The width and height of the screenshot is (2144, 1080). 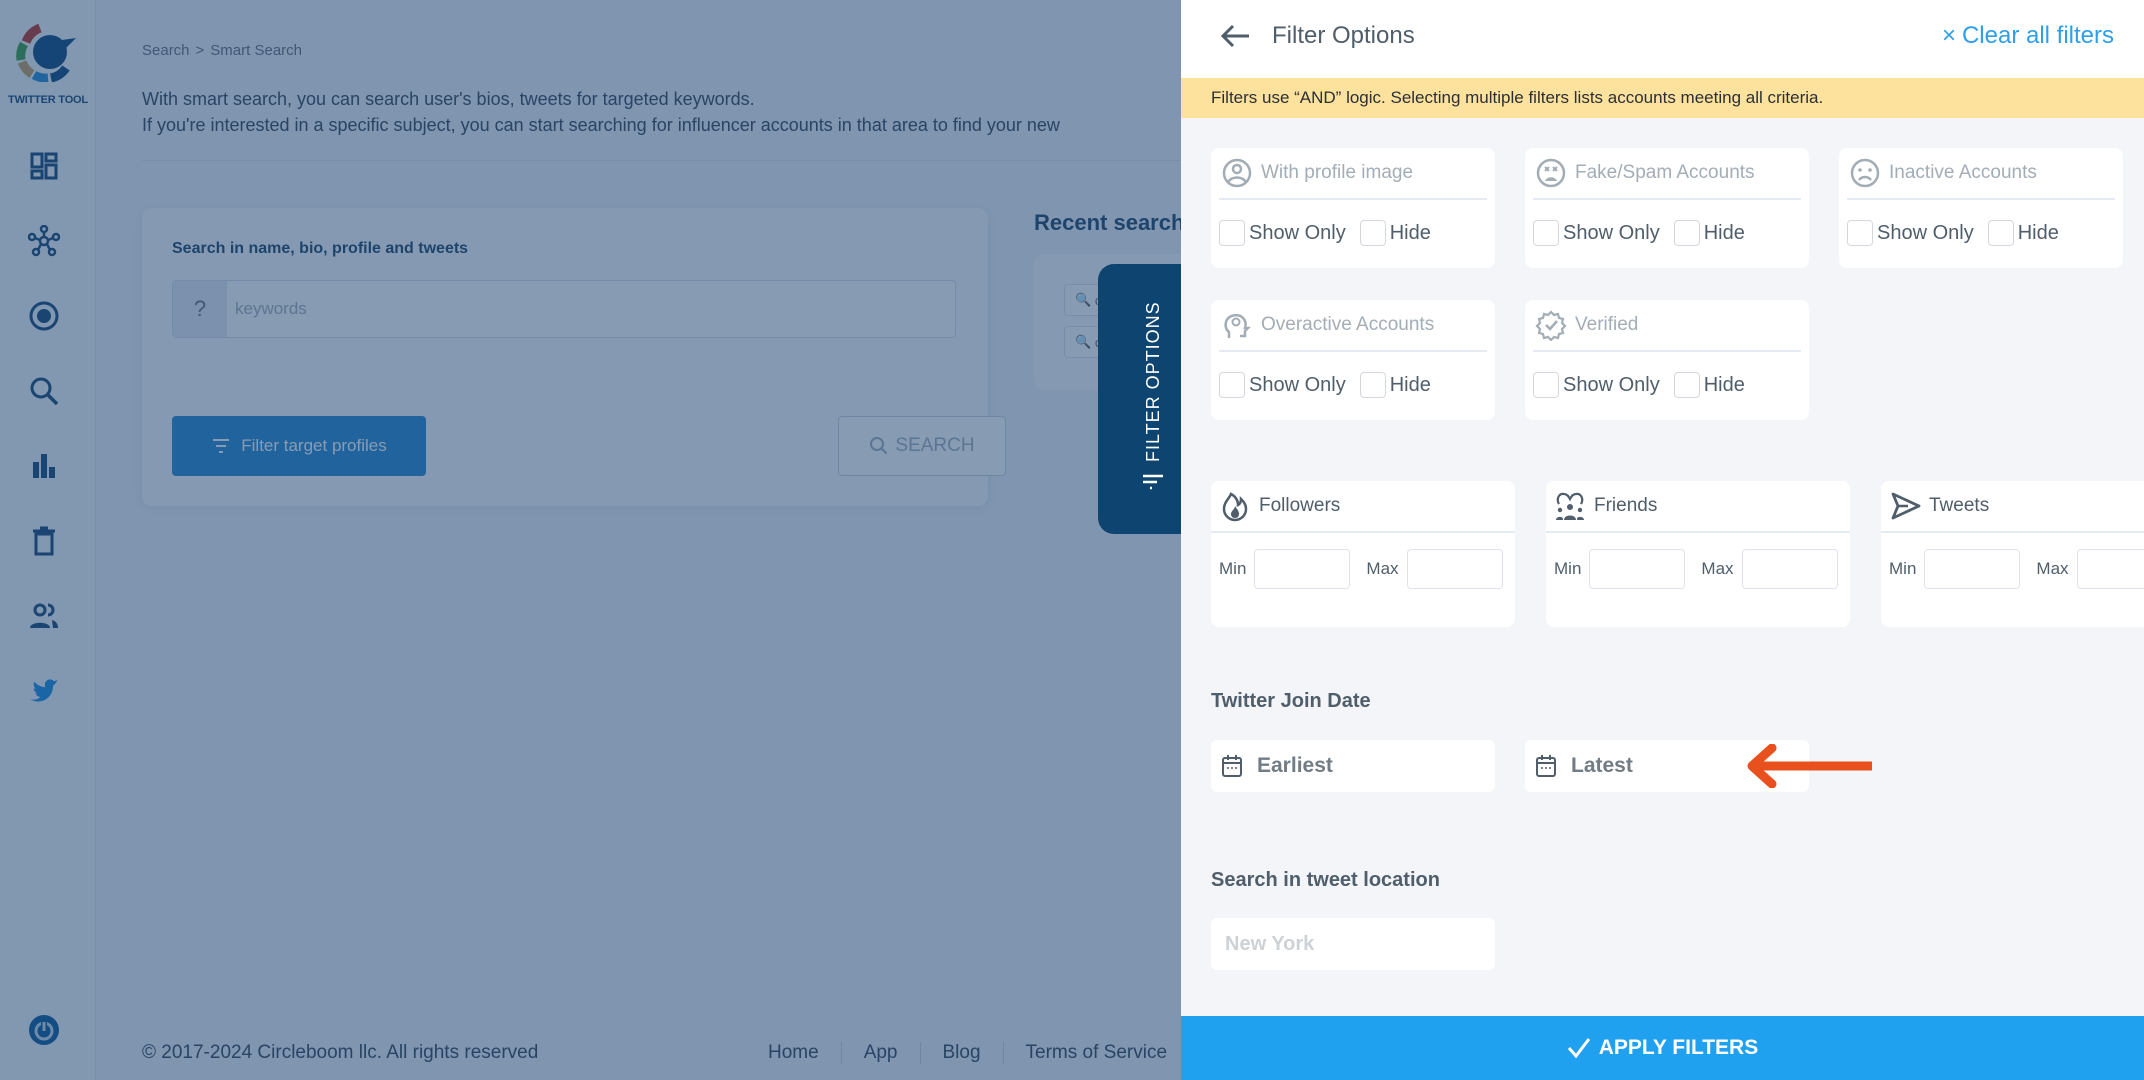 What do you see at coordinates (1963, 172) in the screenshot?
I see `filter-label: Inactive Accounts` at bounding box center [1963, 172].